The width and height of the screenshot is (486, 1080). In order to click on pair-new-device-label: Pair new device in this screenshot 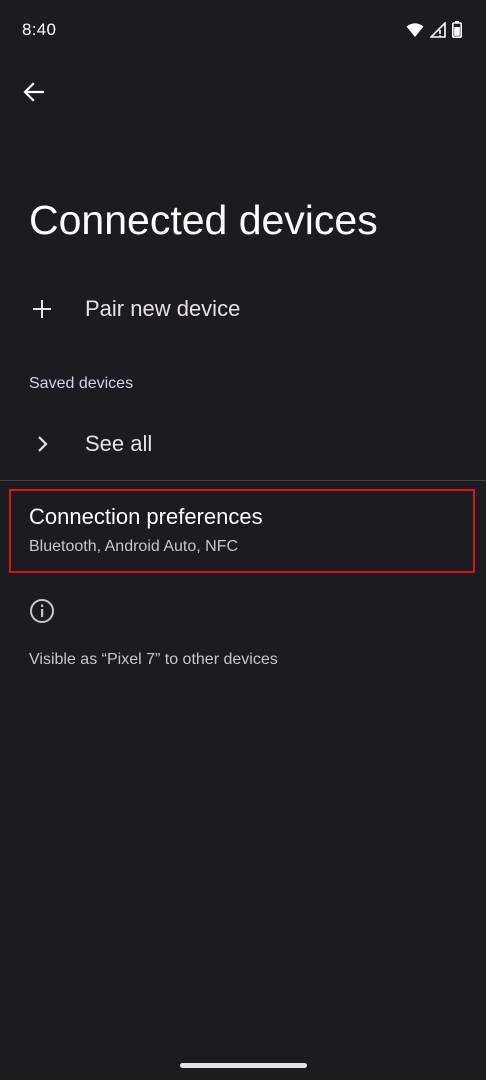, I will do `click(163, 308)`.